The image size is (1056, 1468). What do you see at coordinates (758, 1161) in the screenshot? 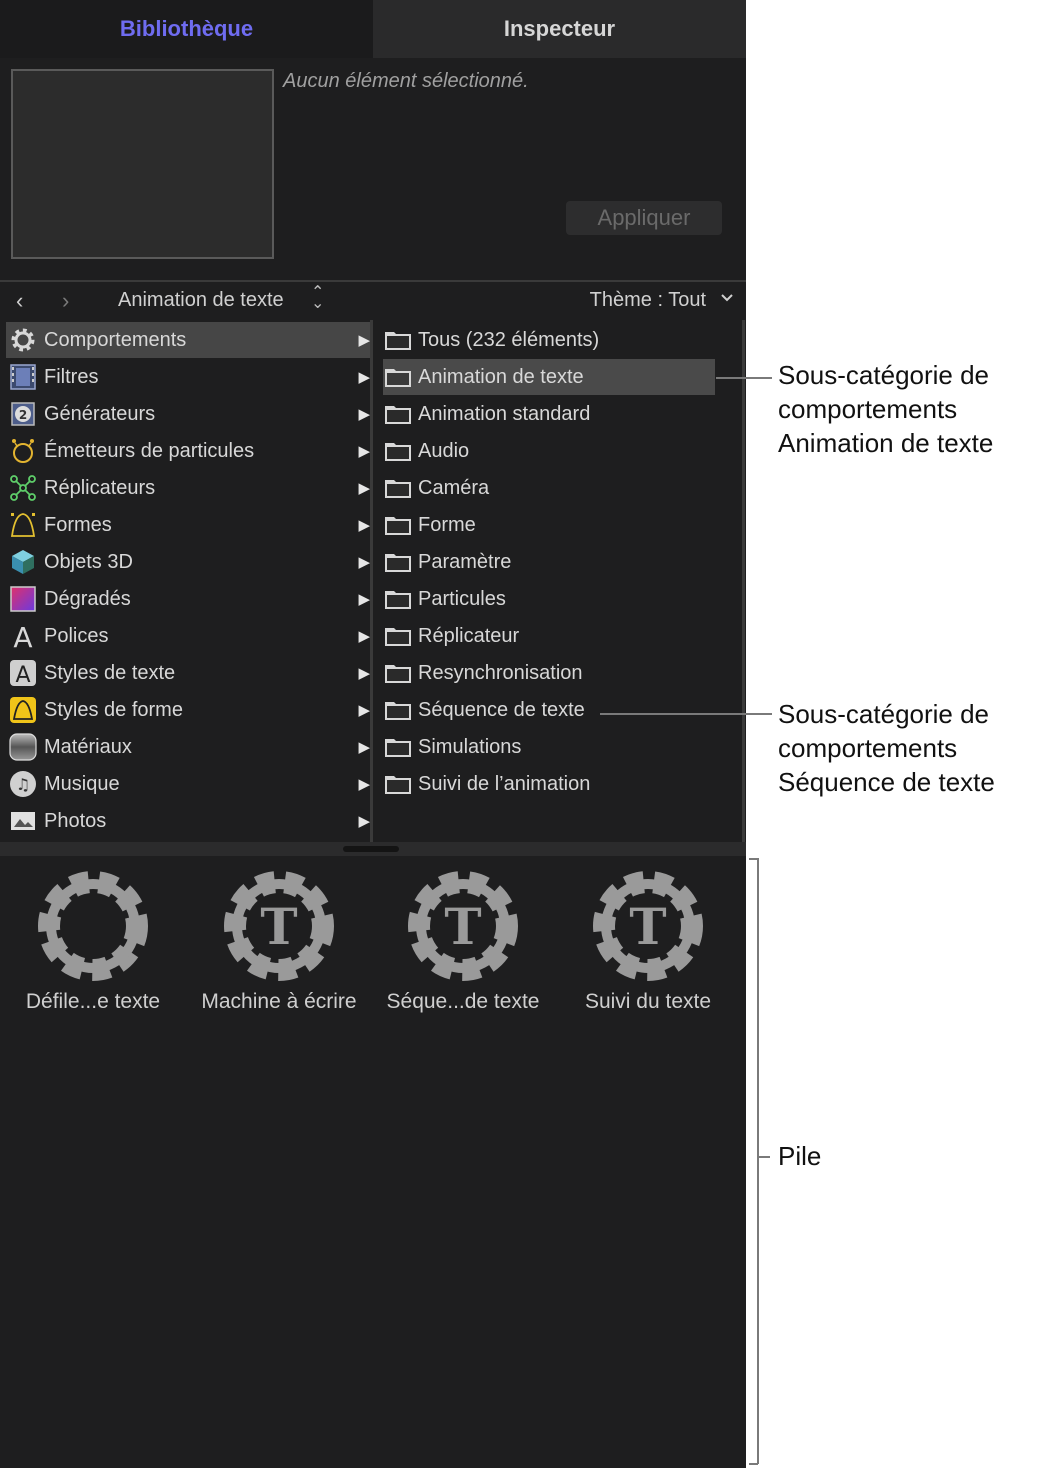
I see `stack-bracket` at bounding box center [758, 1161].